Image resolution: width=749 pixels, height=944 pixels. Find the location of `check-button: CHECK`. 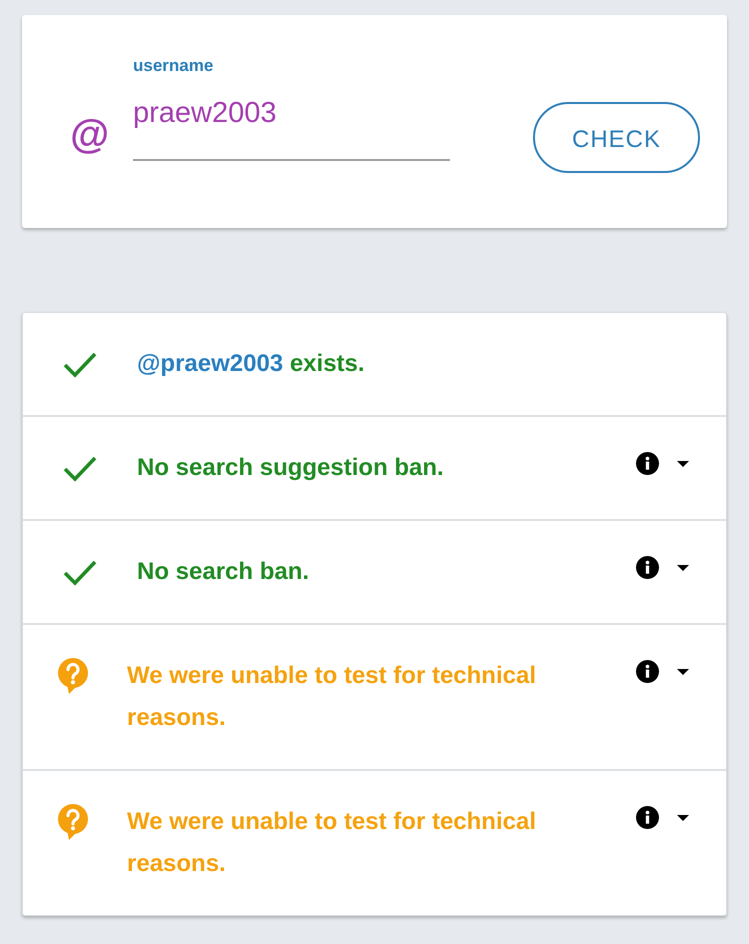

check-button: CHECK is located at coordinates (616, 137).